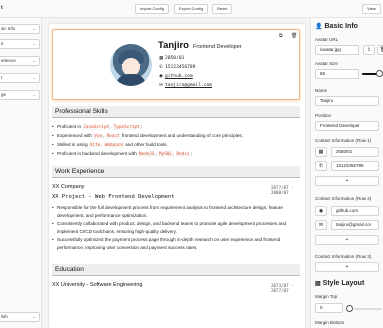  Describe the element at coordinates (113, 197) in the screenshot. I see `project-title: XX Project - Web Frontend Development` at that location.